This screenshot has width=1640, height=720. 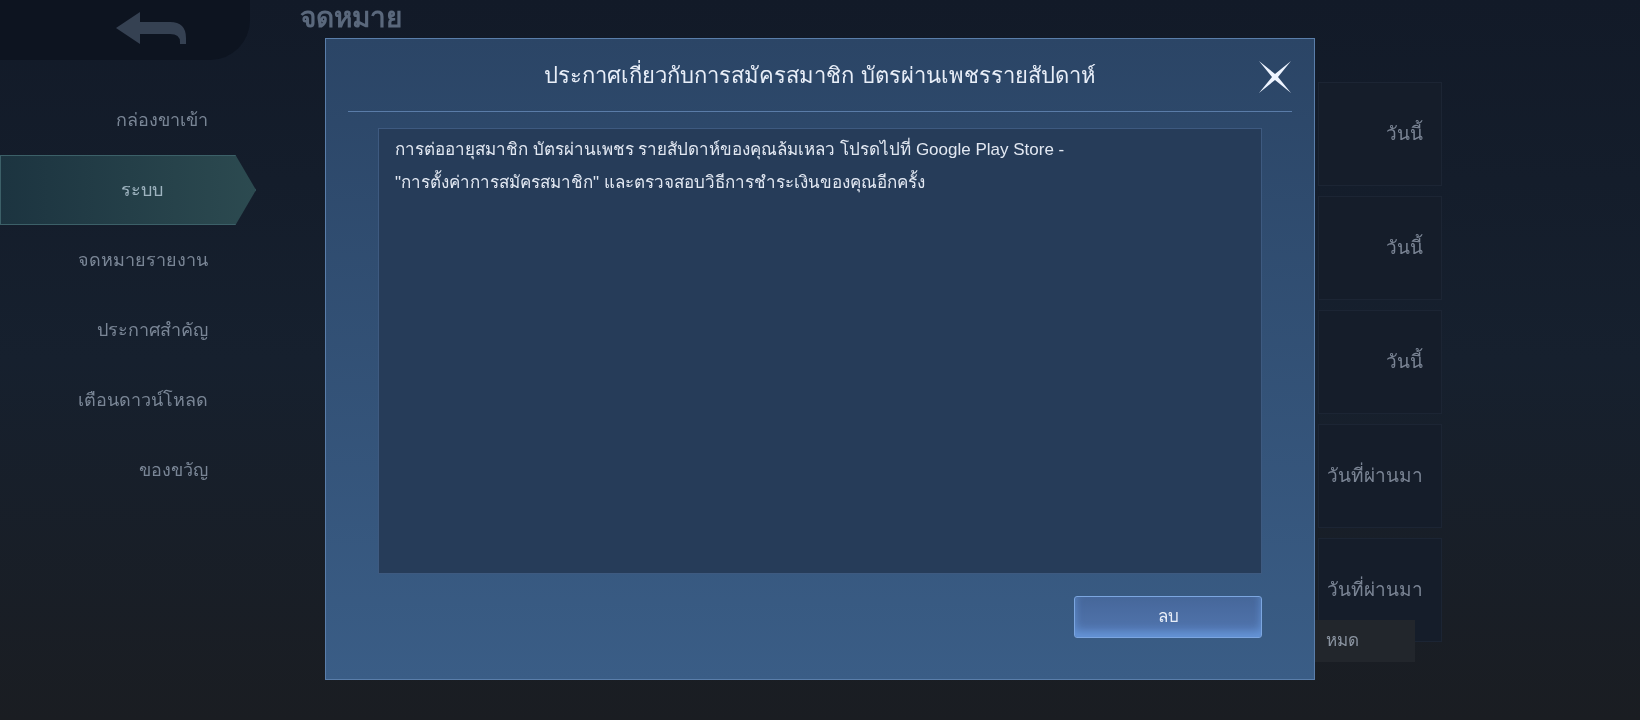 What do you see at coordinates (351, 18) in the screenshot?
I see `page-title: จดหมาย` at bounding box center [351, 18].